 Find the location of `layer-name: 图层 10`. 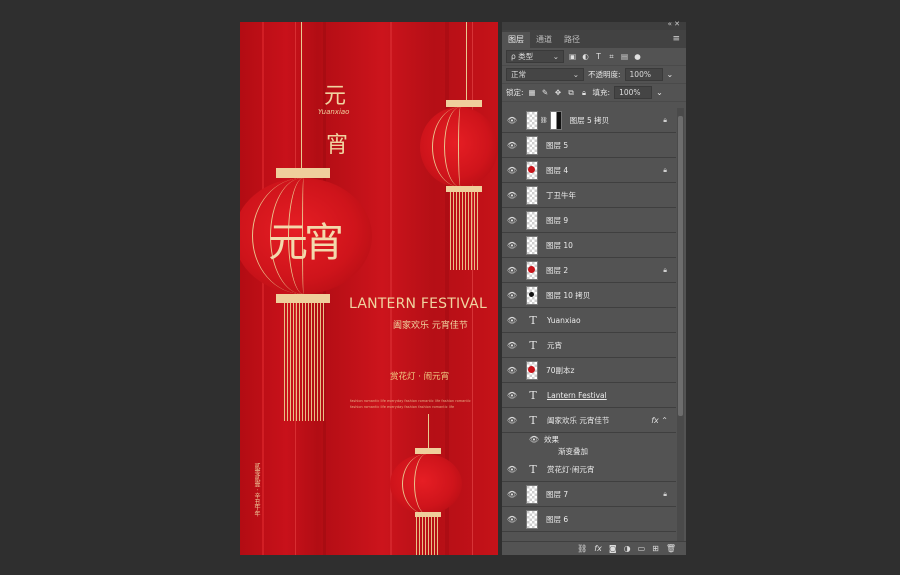

layer-name: 图层 10 is located at coordinates (559, 245).